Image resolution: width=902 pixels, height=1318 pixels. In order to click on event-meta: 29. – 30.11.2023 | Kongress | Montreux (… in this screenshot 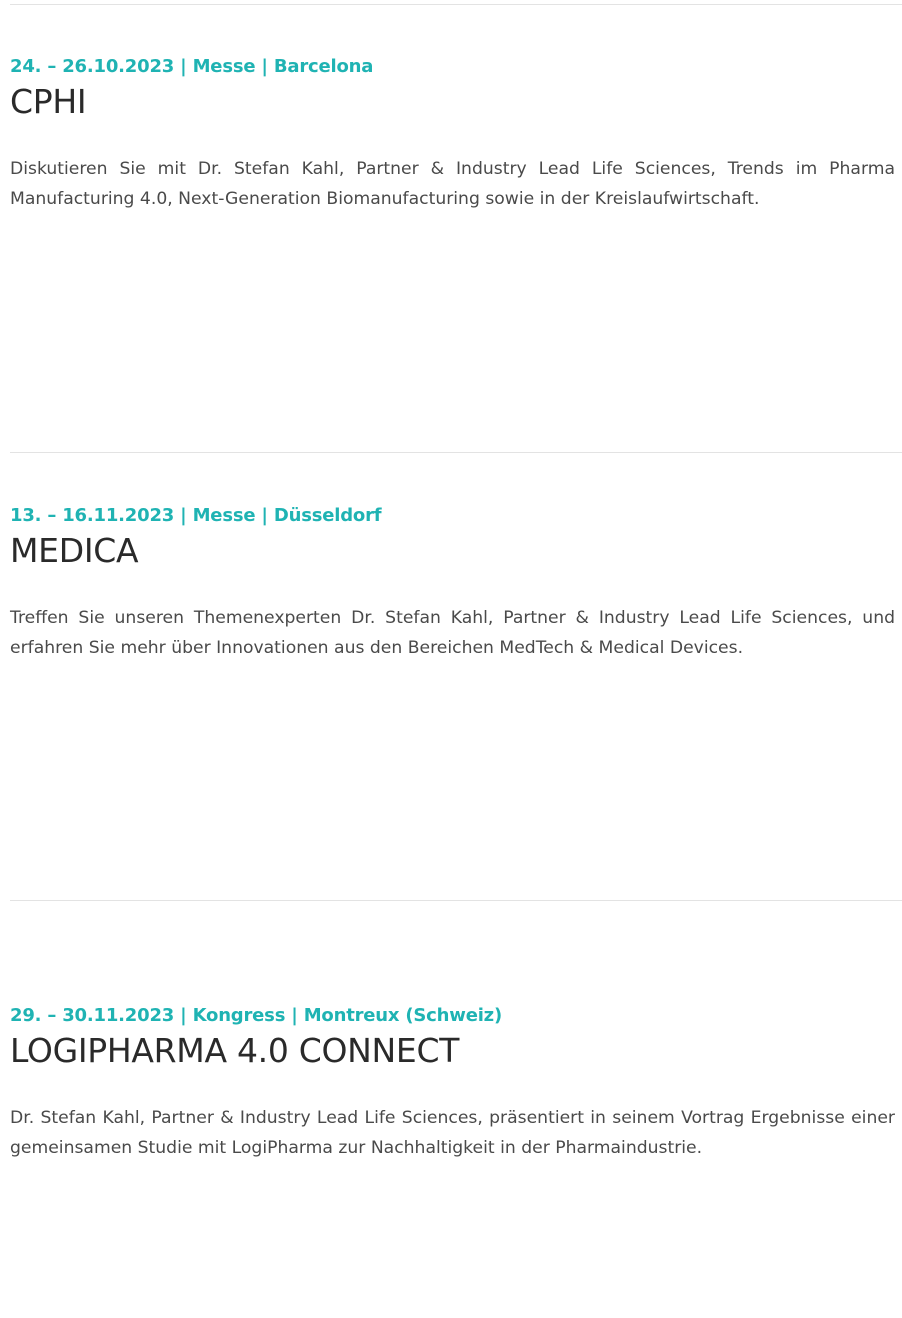, I will do `click(256, 1015)`.